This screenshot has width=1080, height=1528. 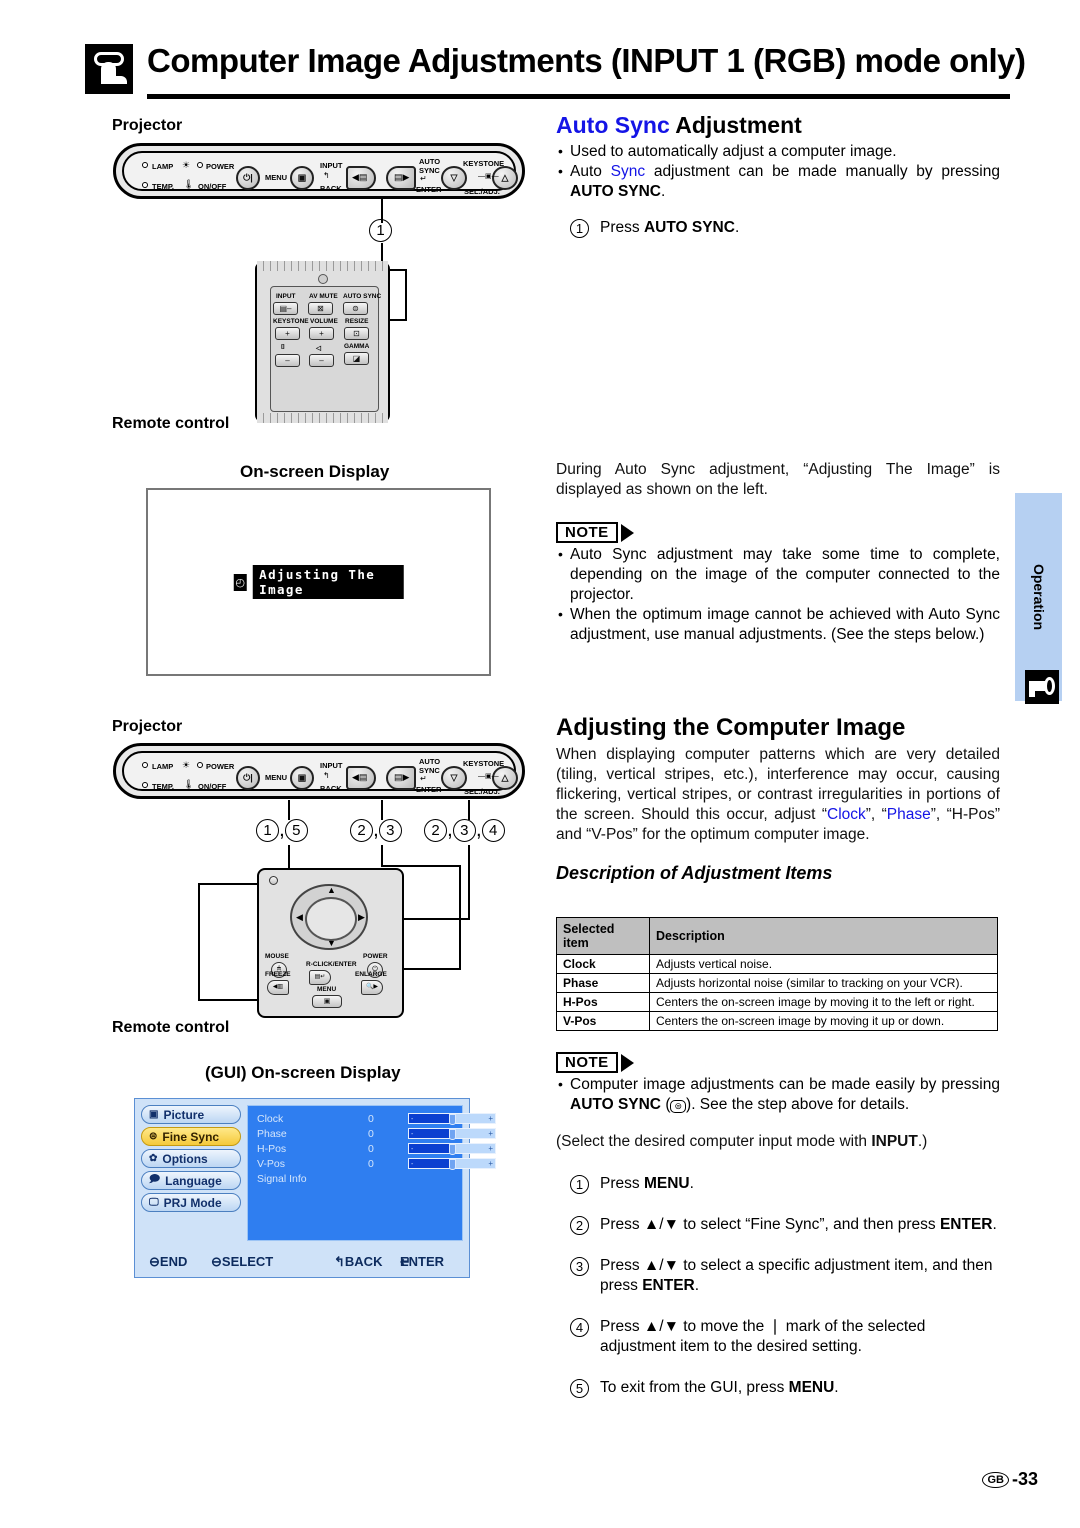 What do you see at coordinates (321, 360) in the screenshot?
I see `remote-volume-minus-button: –` at bounding box center [321, 360].